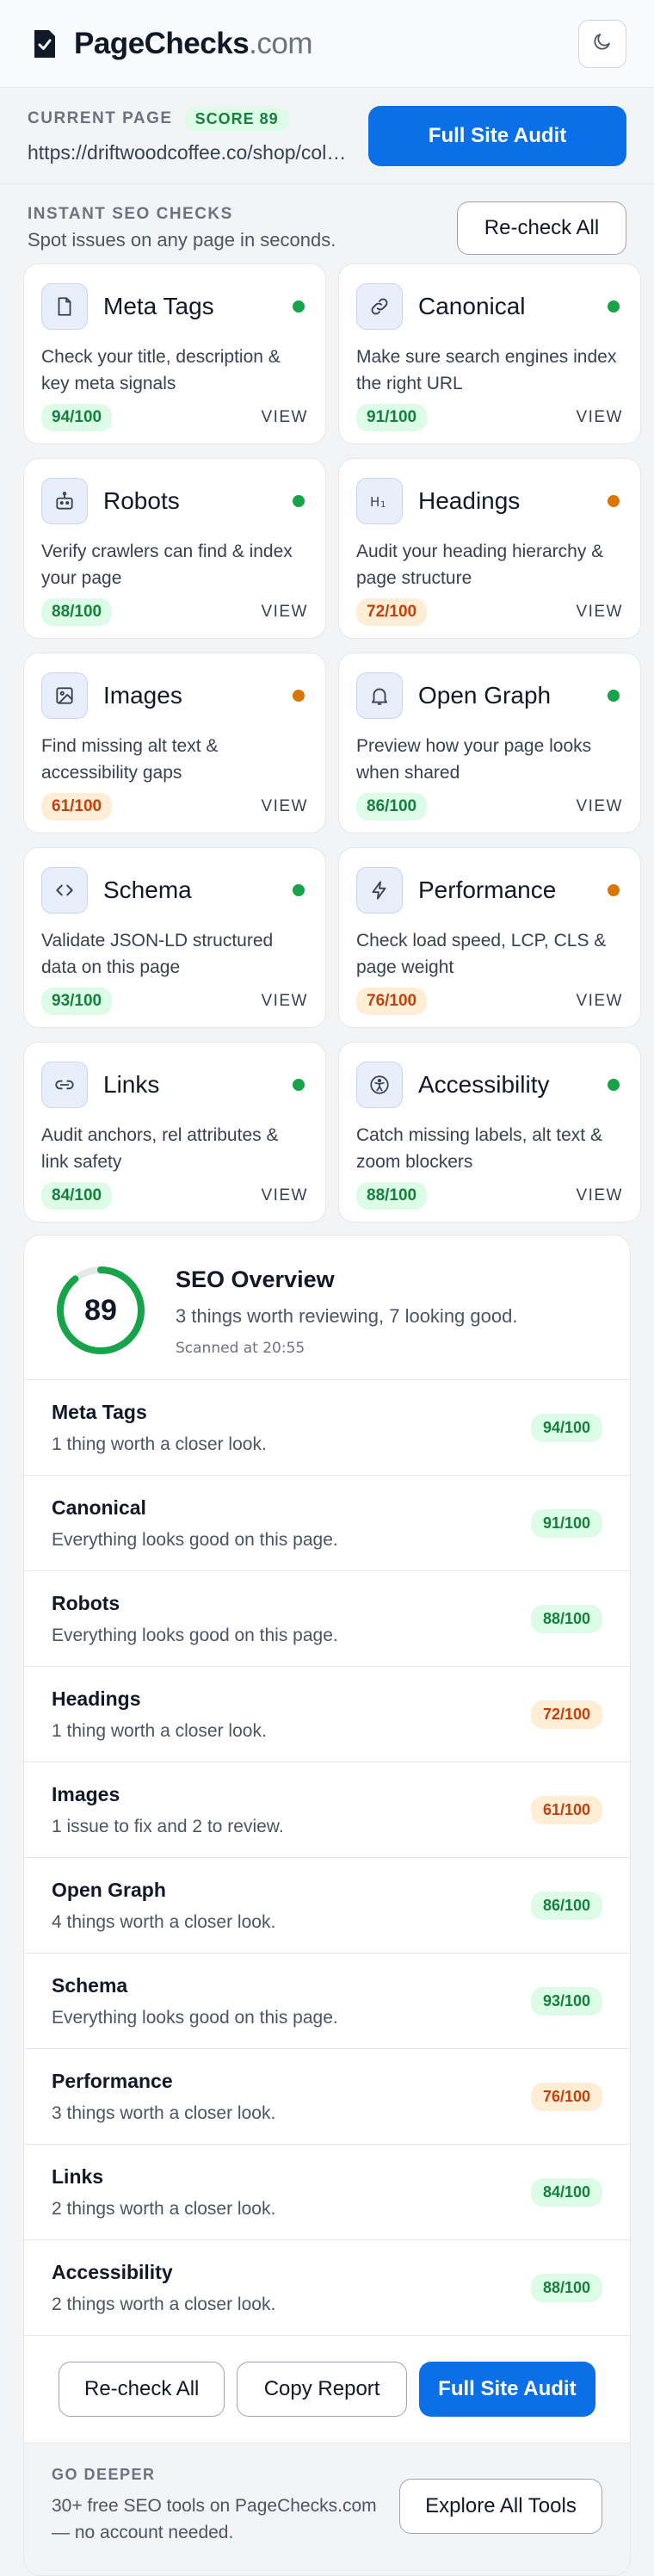 The width and height of the screenshot is (654, 2576). I want to click on recheck-all-bottom-button: Re-check All, so click(142, 2389).